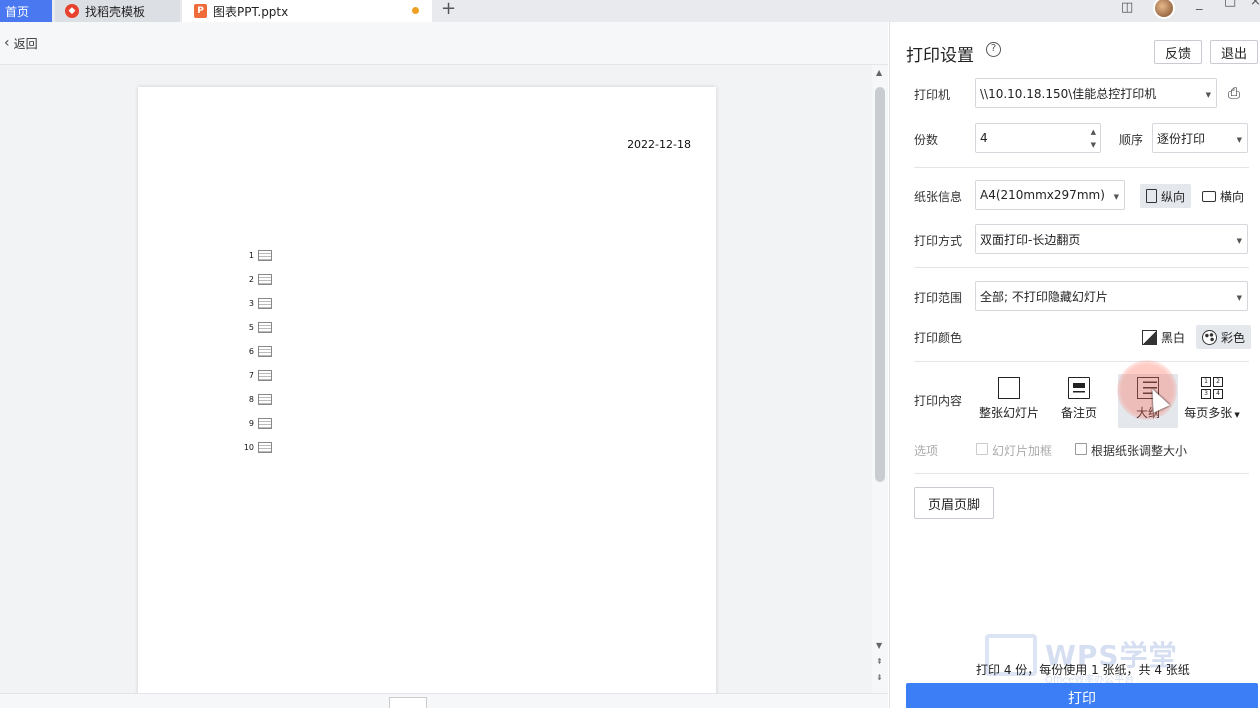  Describe the element at coordinates (879, 72) in the screenshot. I see `scroll-up-icon: ▲` at that location.